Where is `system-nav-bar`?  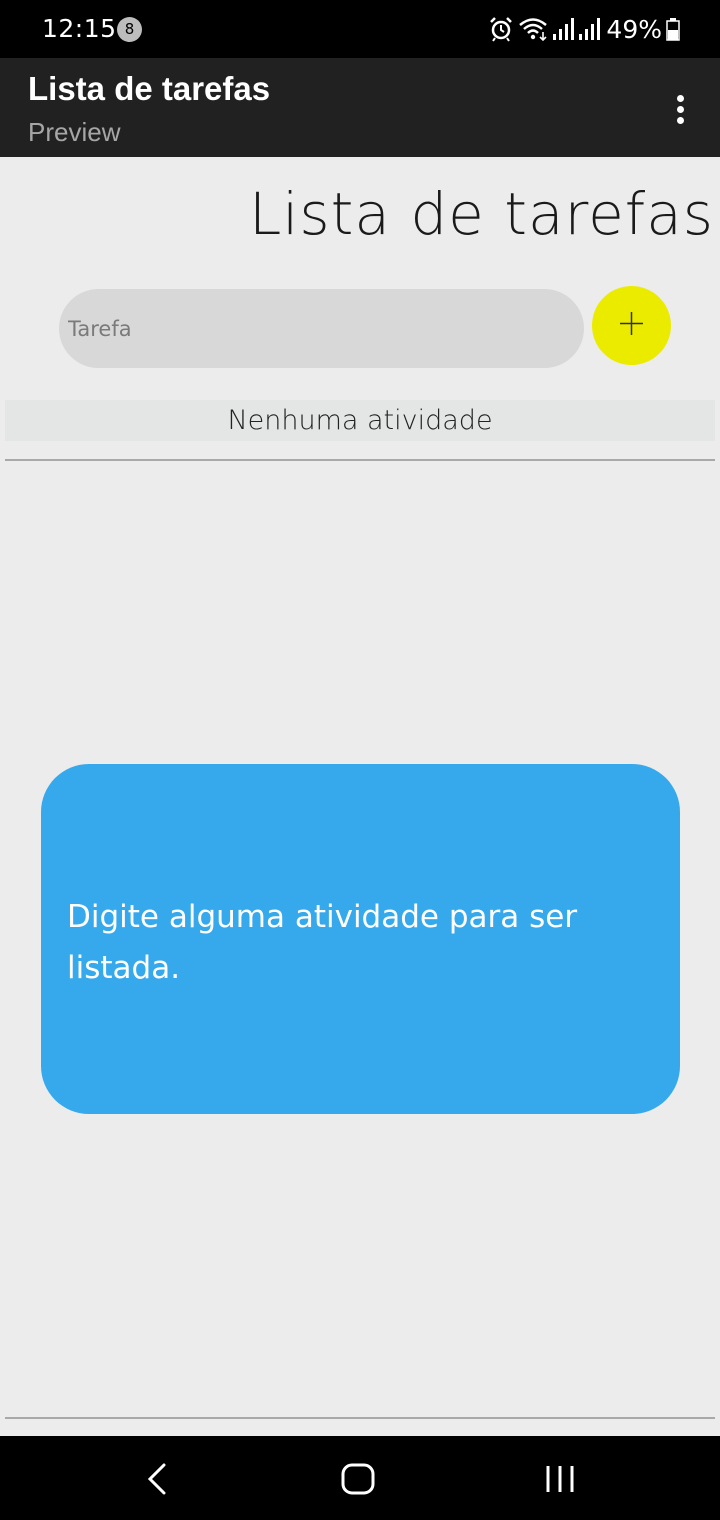
system-nav-bar is located at coordinates (360, 1478).